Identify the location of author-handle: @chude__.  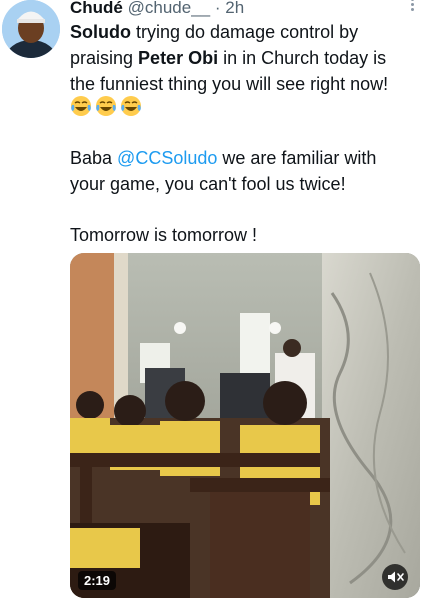
(169, 8).